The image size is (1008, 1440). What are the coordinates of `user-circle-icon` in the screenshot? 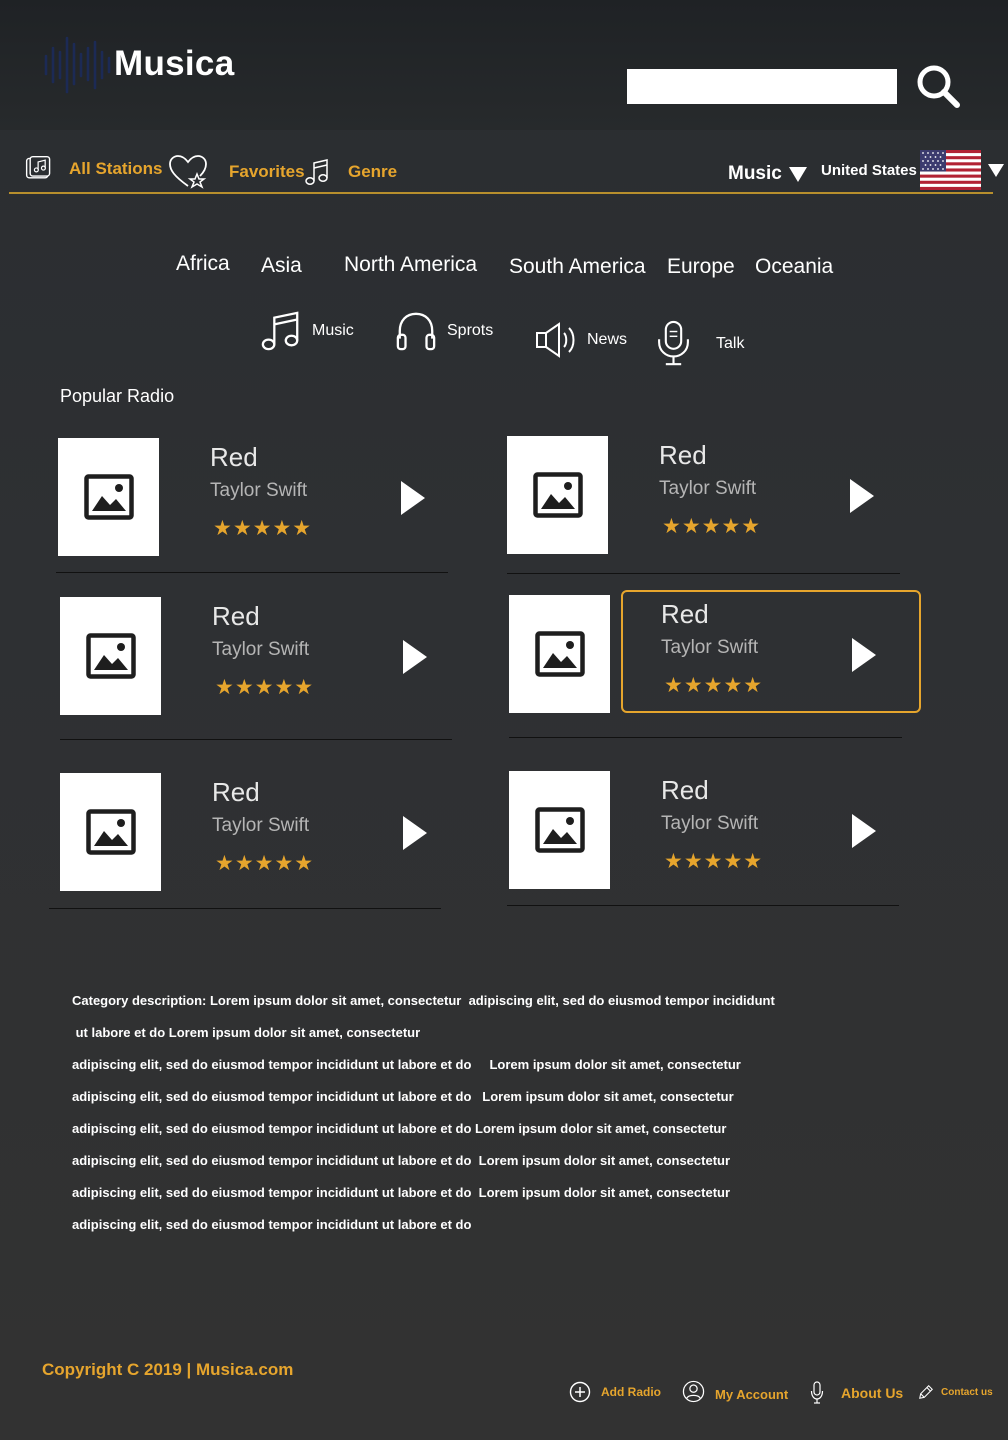 It's located at (693, 1391).